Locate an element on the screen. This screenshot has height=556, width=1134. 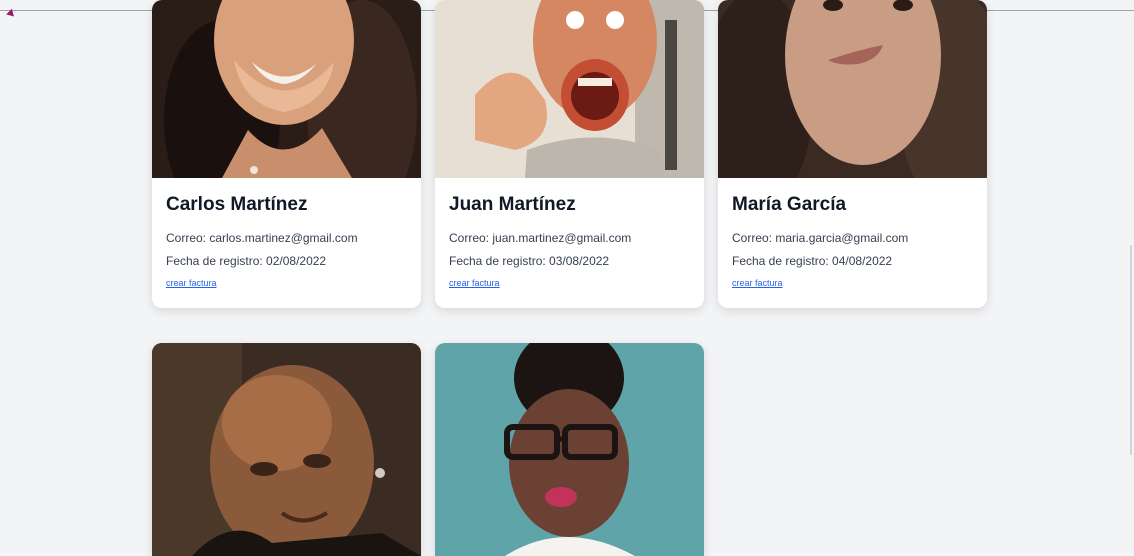
user-email: Correo: maria.garcia@gmail.com is located at coordinates (820, 238).